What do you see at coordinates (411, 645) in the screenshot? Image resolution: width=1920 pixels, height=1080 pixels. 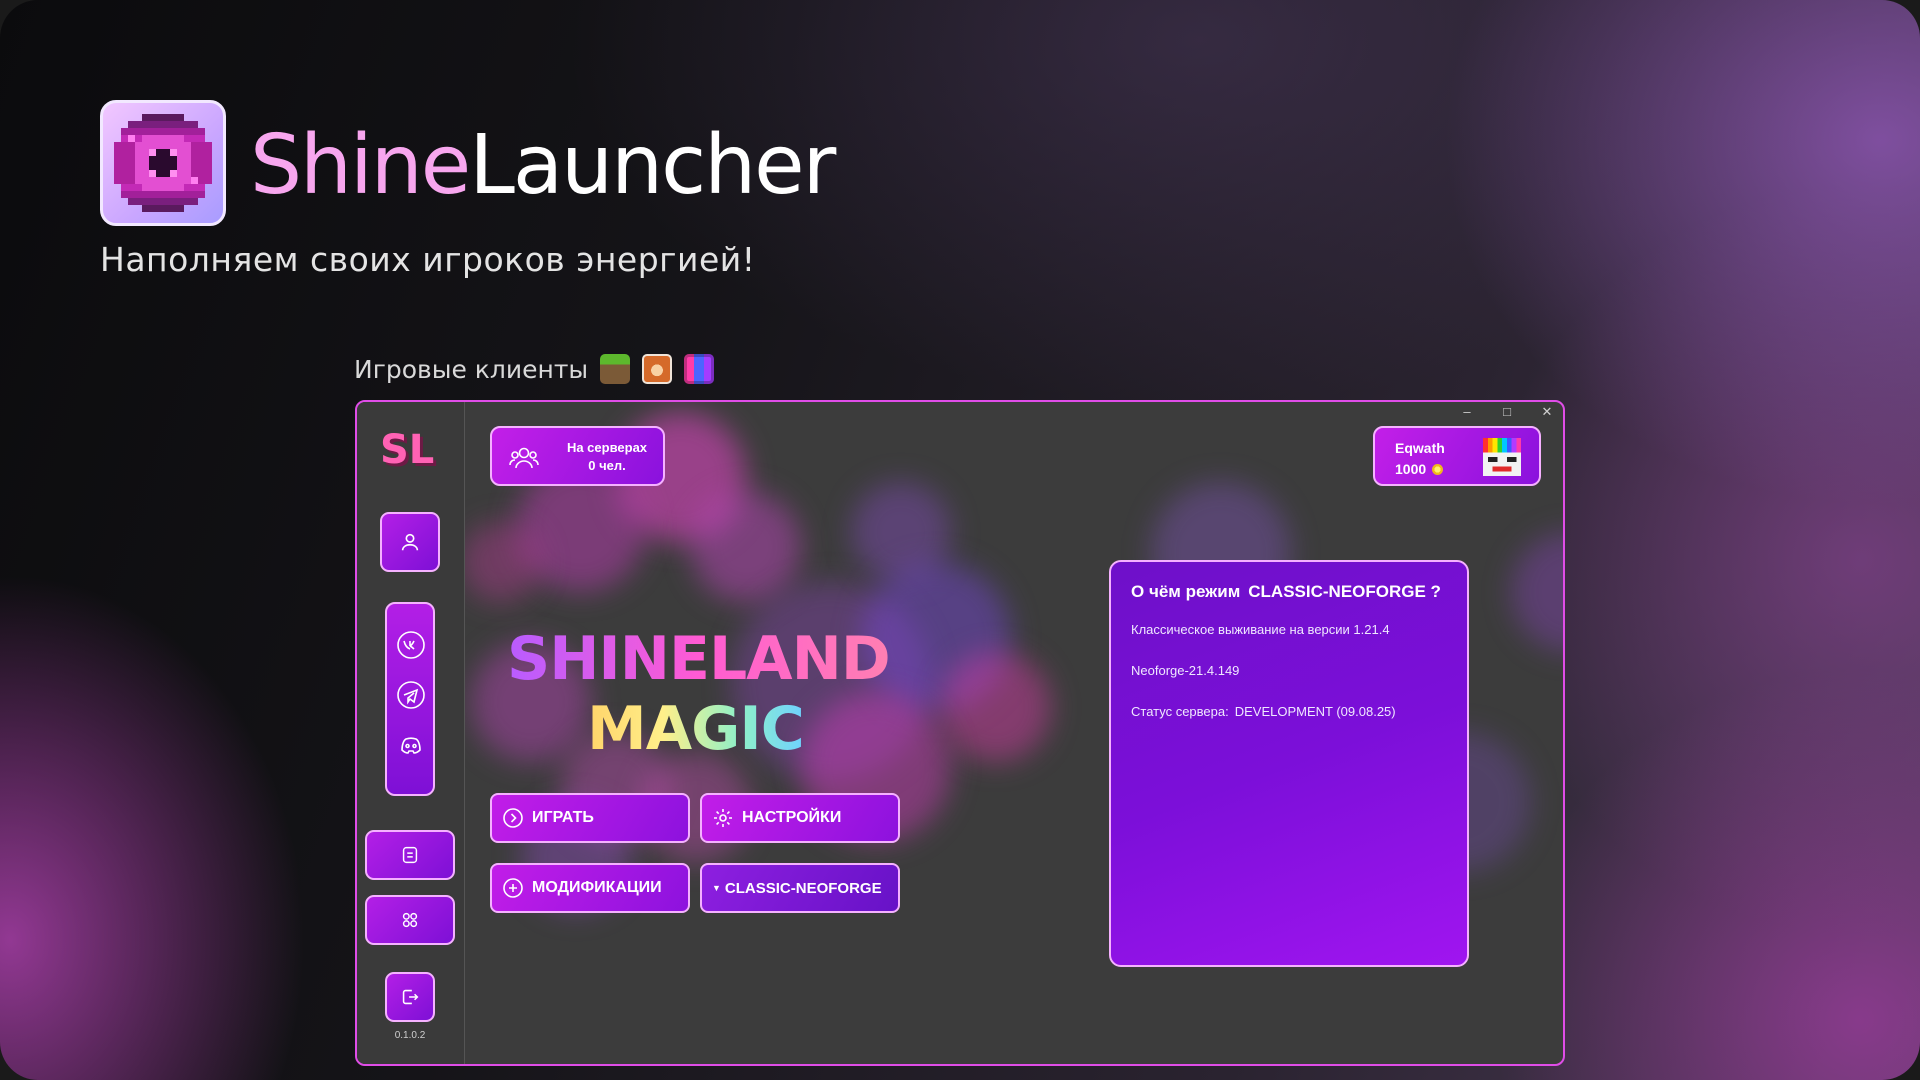 I see `vk-icon` at bounding box center [411, 645].